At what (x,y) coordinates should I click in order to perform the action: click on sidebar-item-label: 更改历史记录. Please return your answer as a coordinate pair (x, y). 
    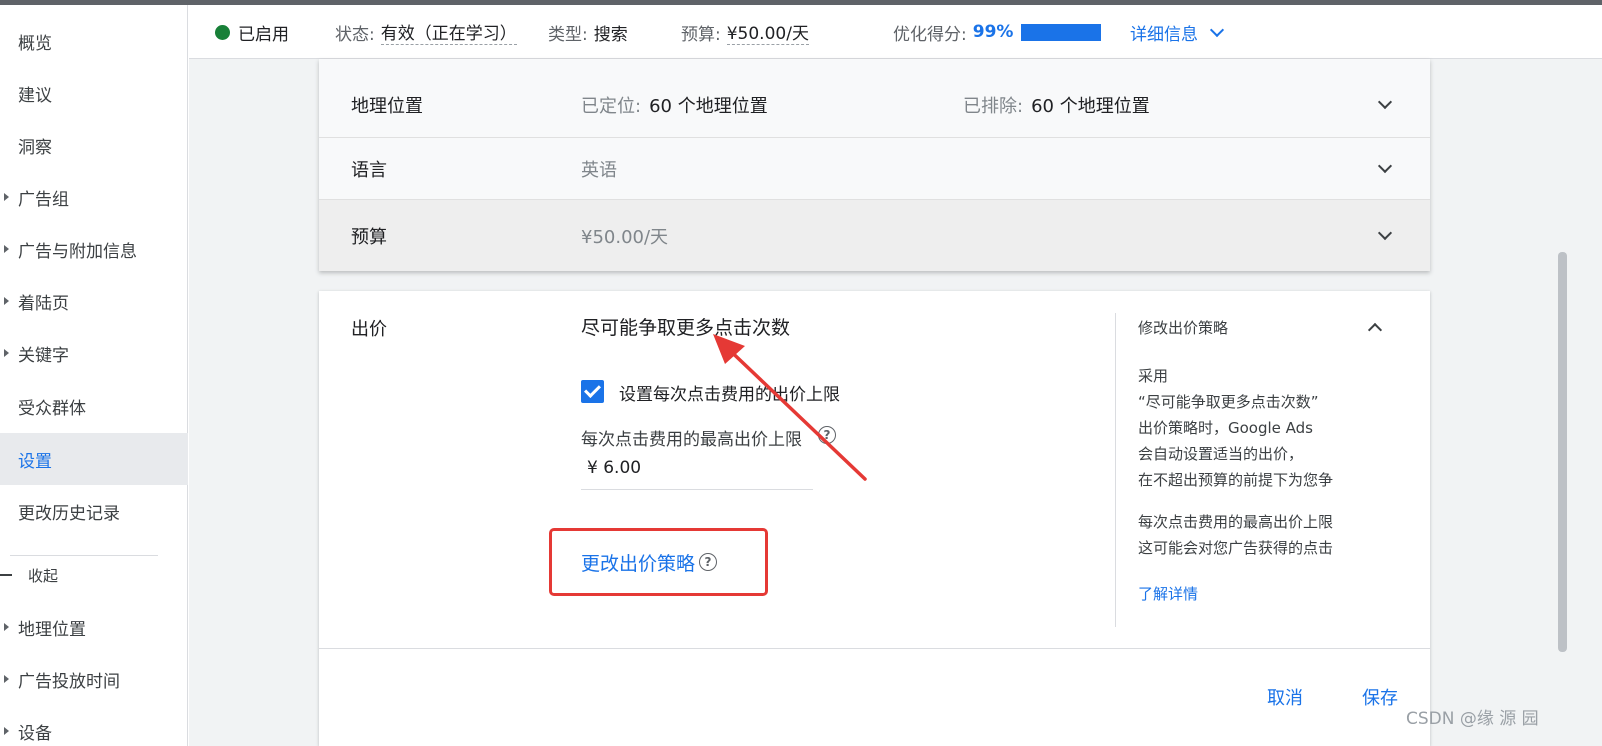
    Looking at the image, I should click on (69, 513).